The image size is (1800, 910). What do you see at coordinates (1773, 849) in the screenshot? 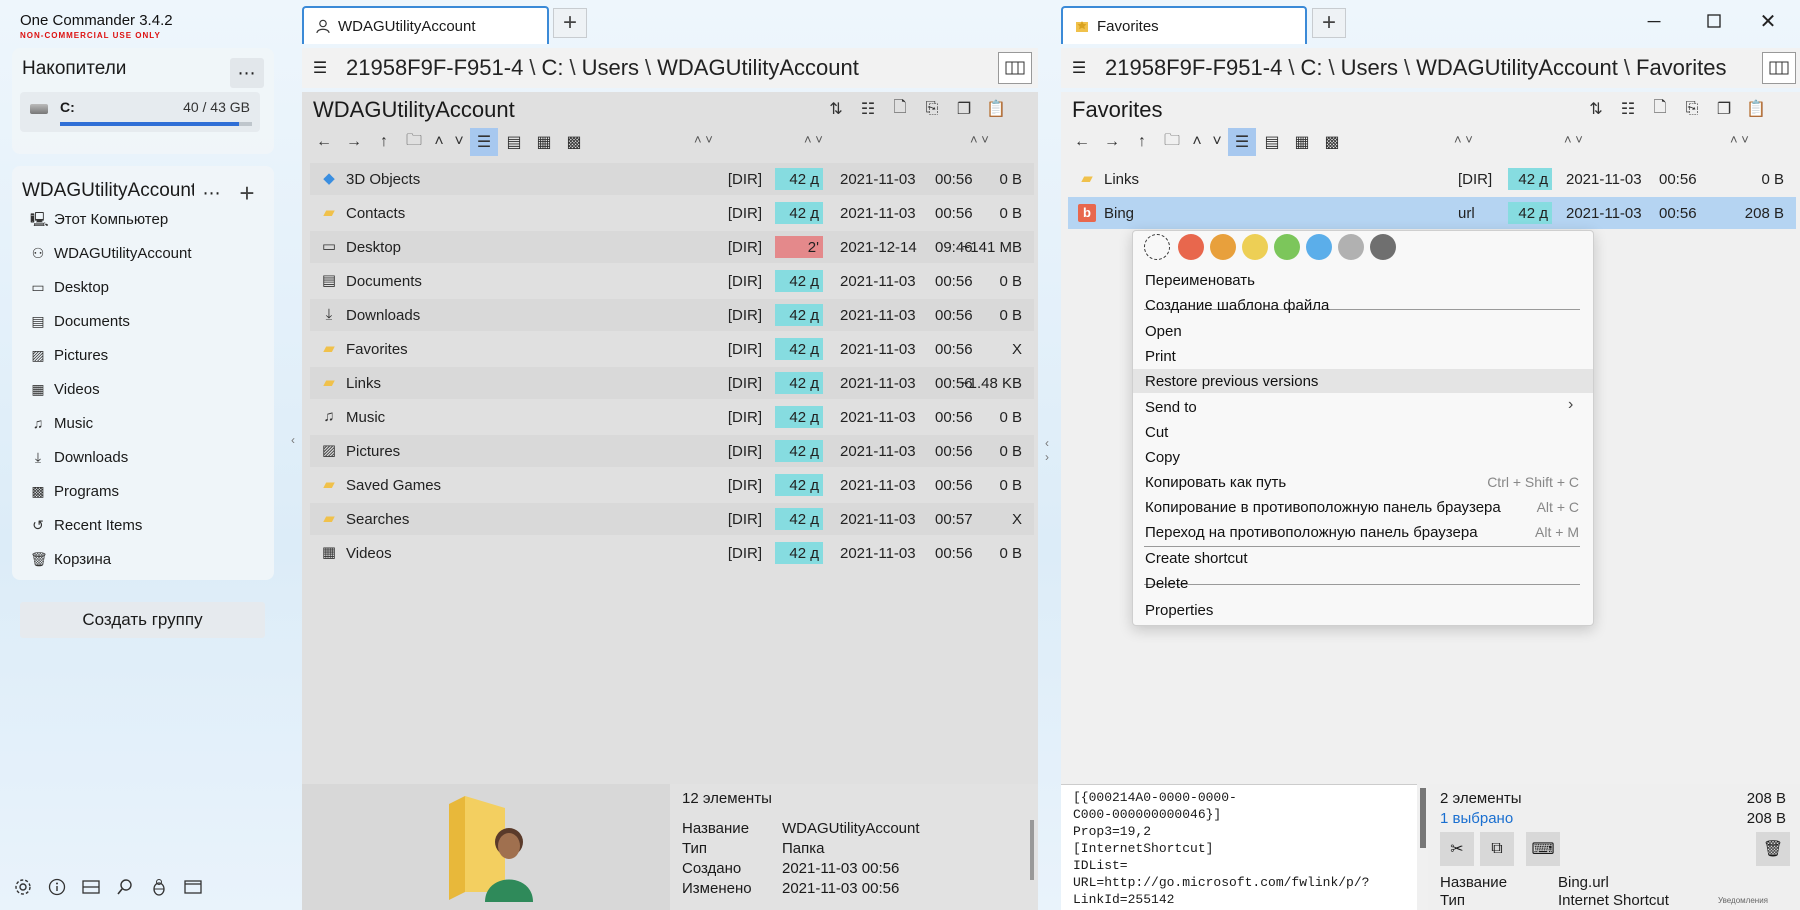
I see `delete-icon: 🗑` at bounding box center [1773, 849].